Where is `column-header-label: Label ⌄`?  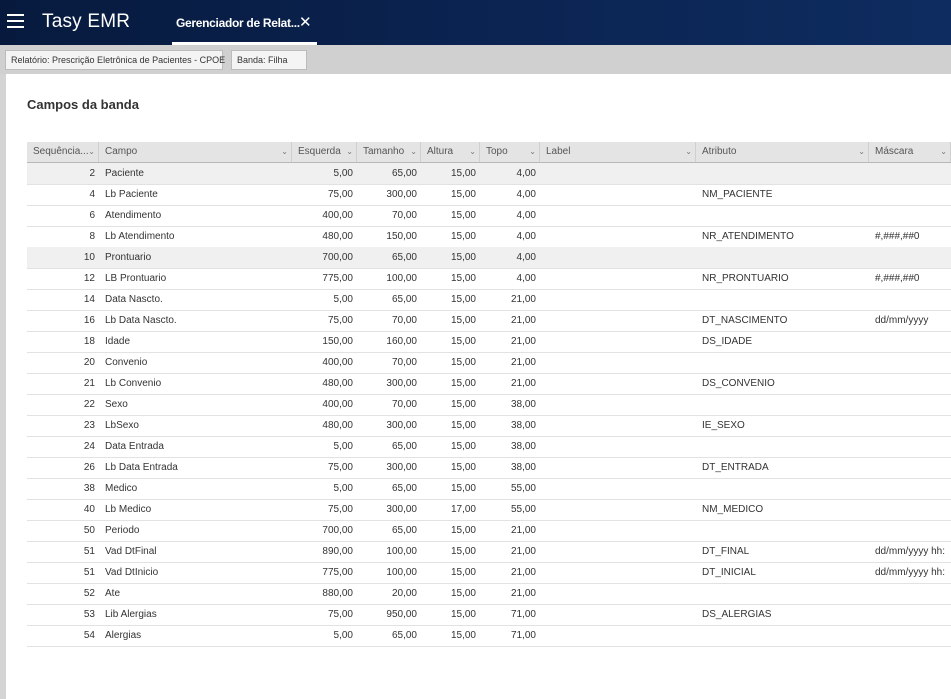 column-header-label: Label ⌄ is located at coordinates (618, 152).